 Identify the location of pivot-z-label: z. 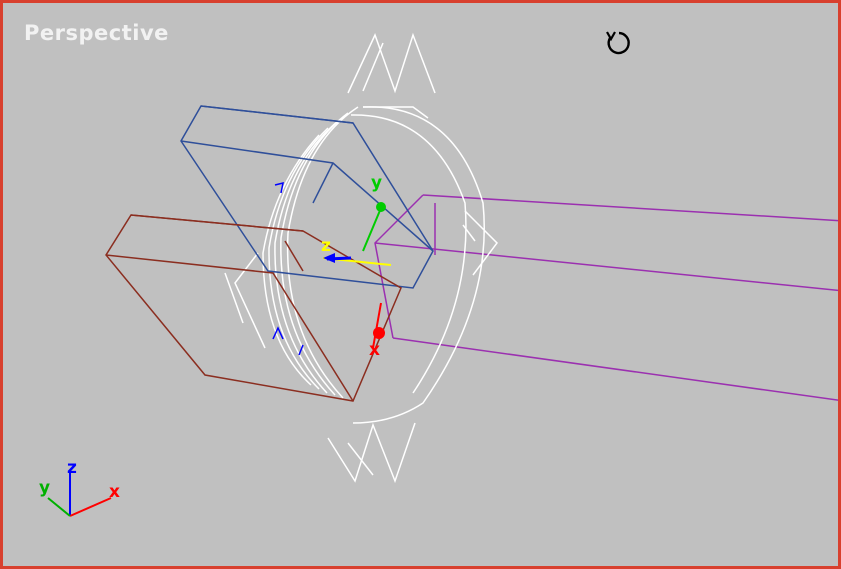
(326, 246).